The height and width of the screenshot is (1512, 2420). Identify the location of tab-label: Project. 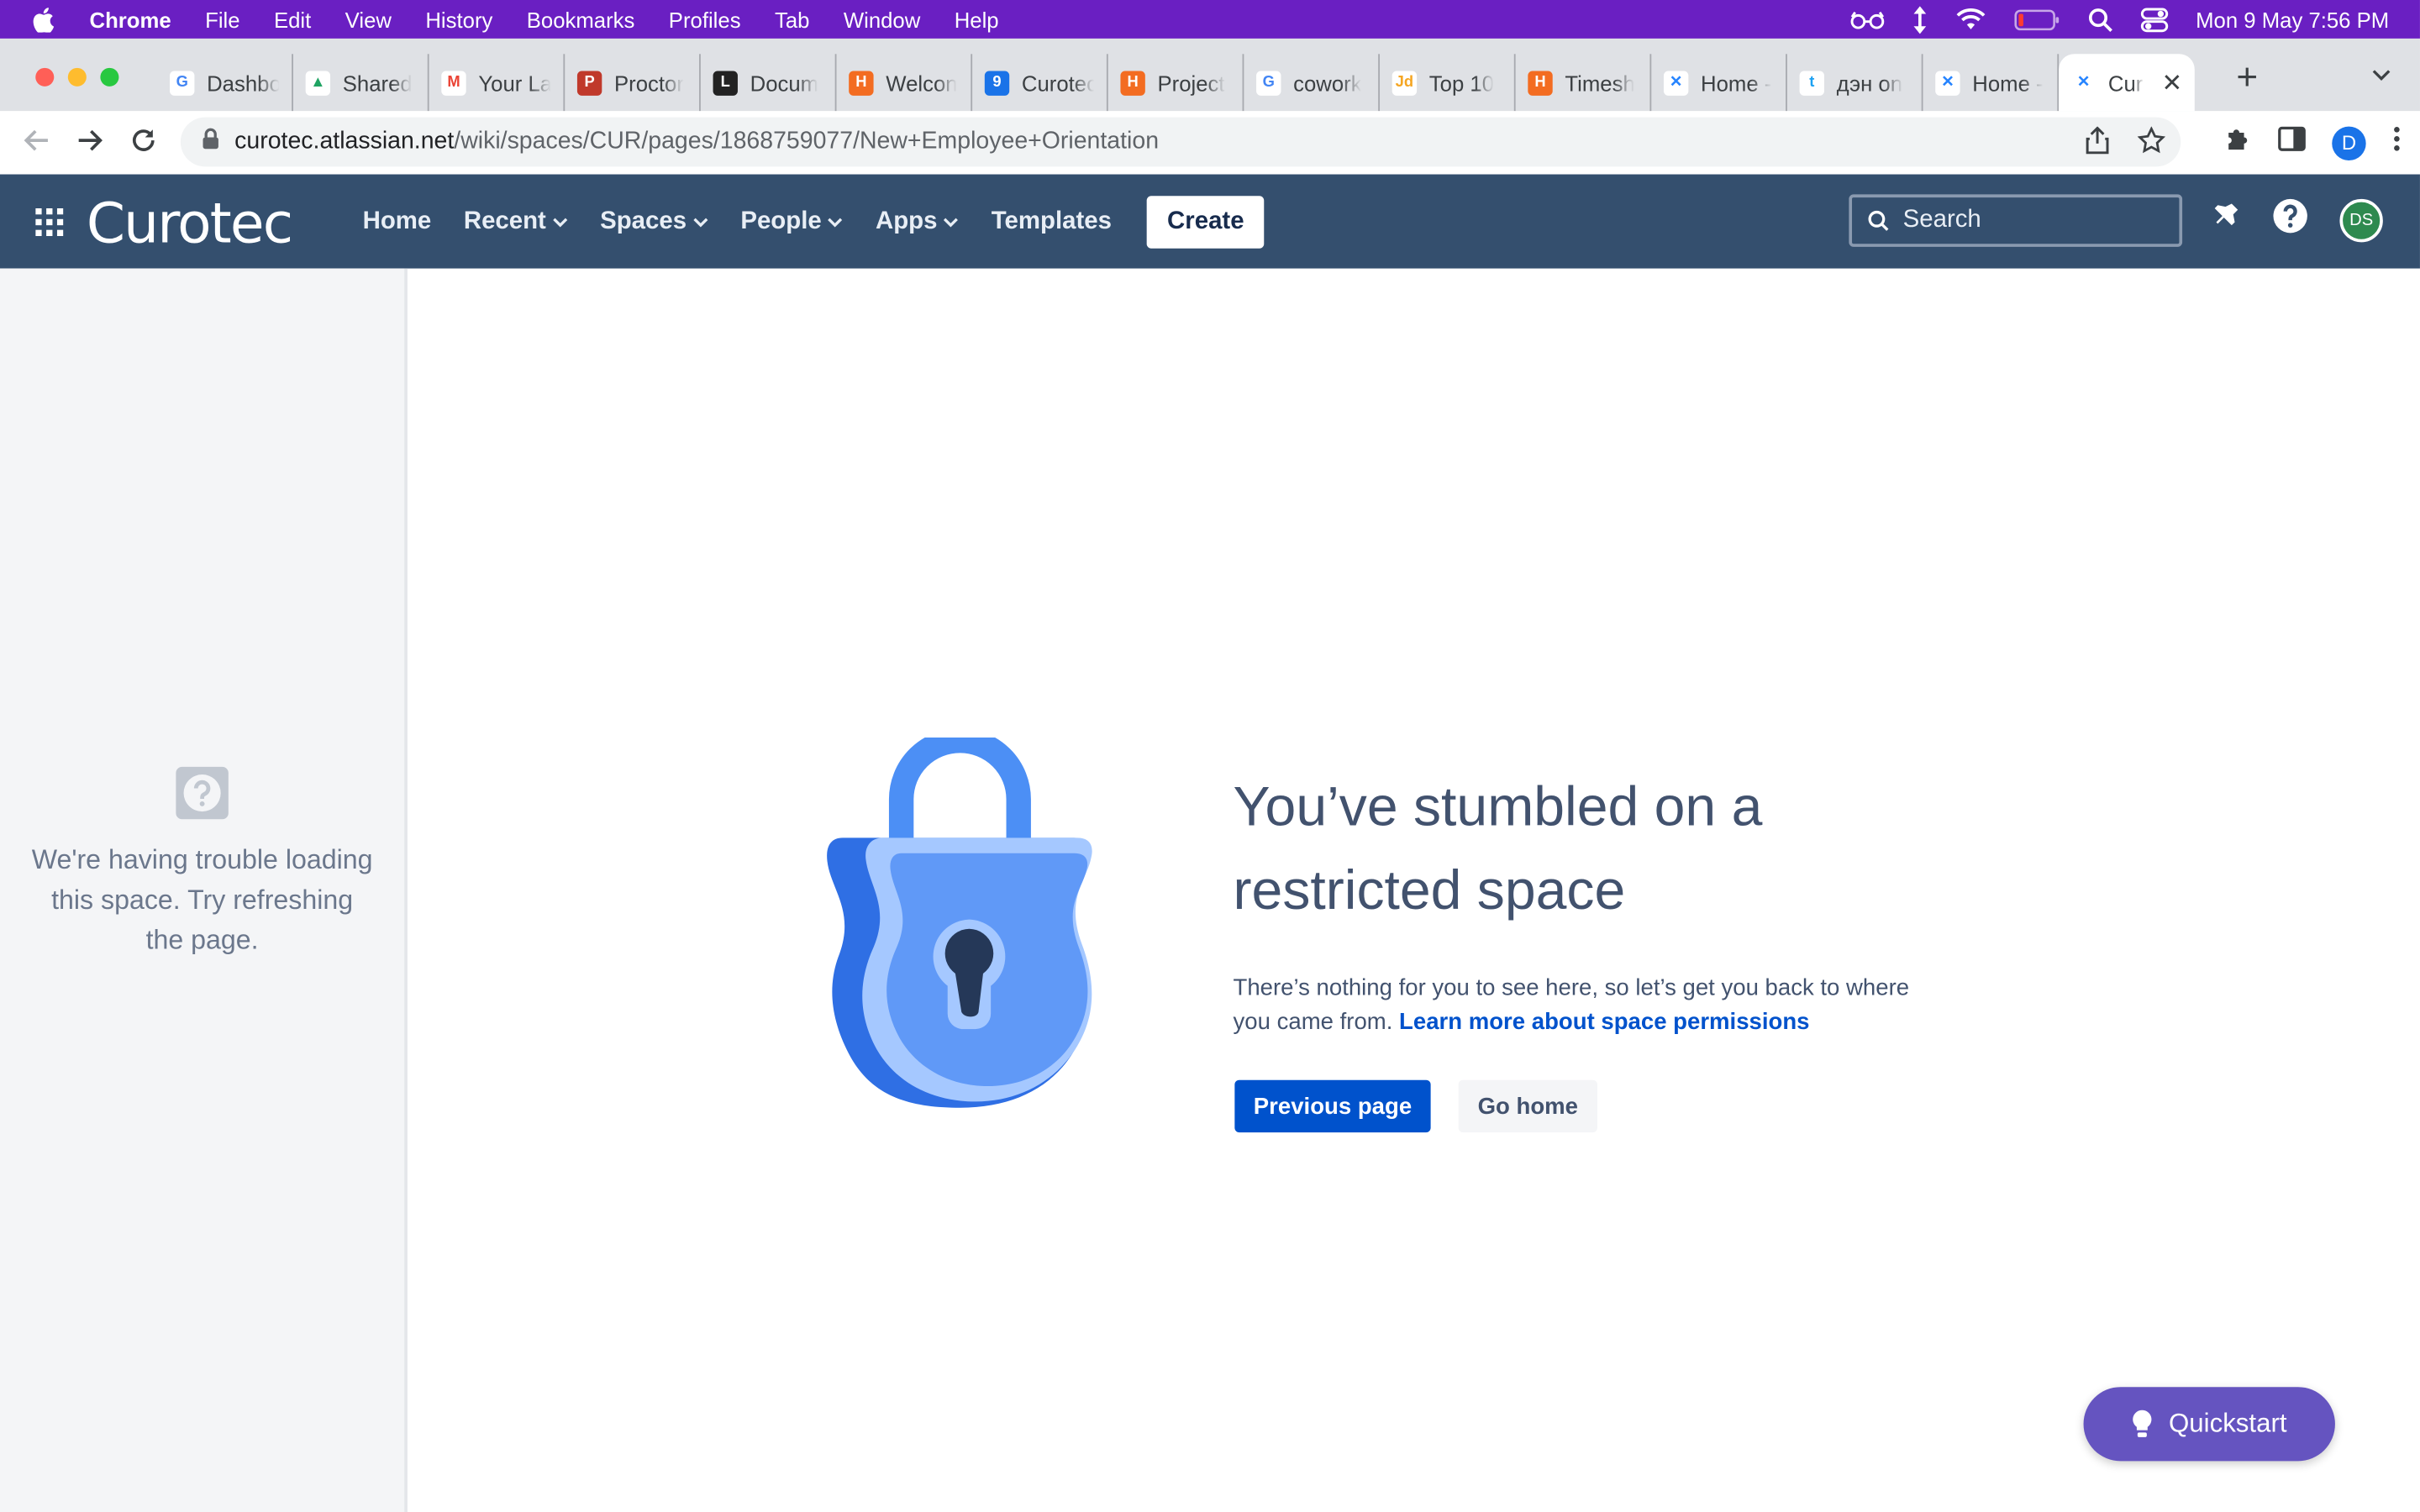
(1191, 82).